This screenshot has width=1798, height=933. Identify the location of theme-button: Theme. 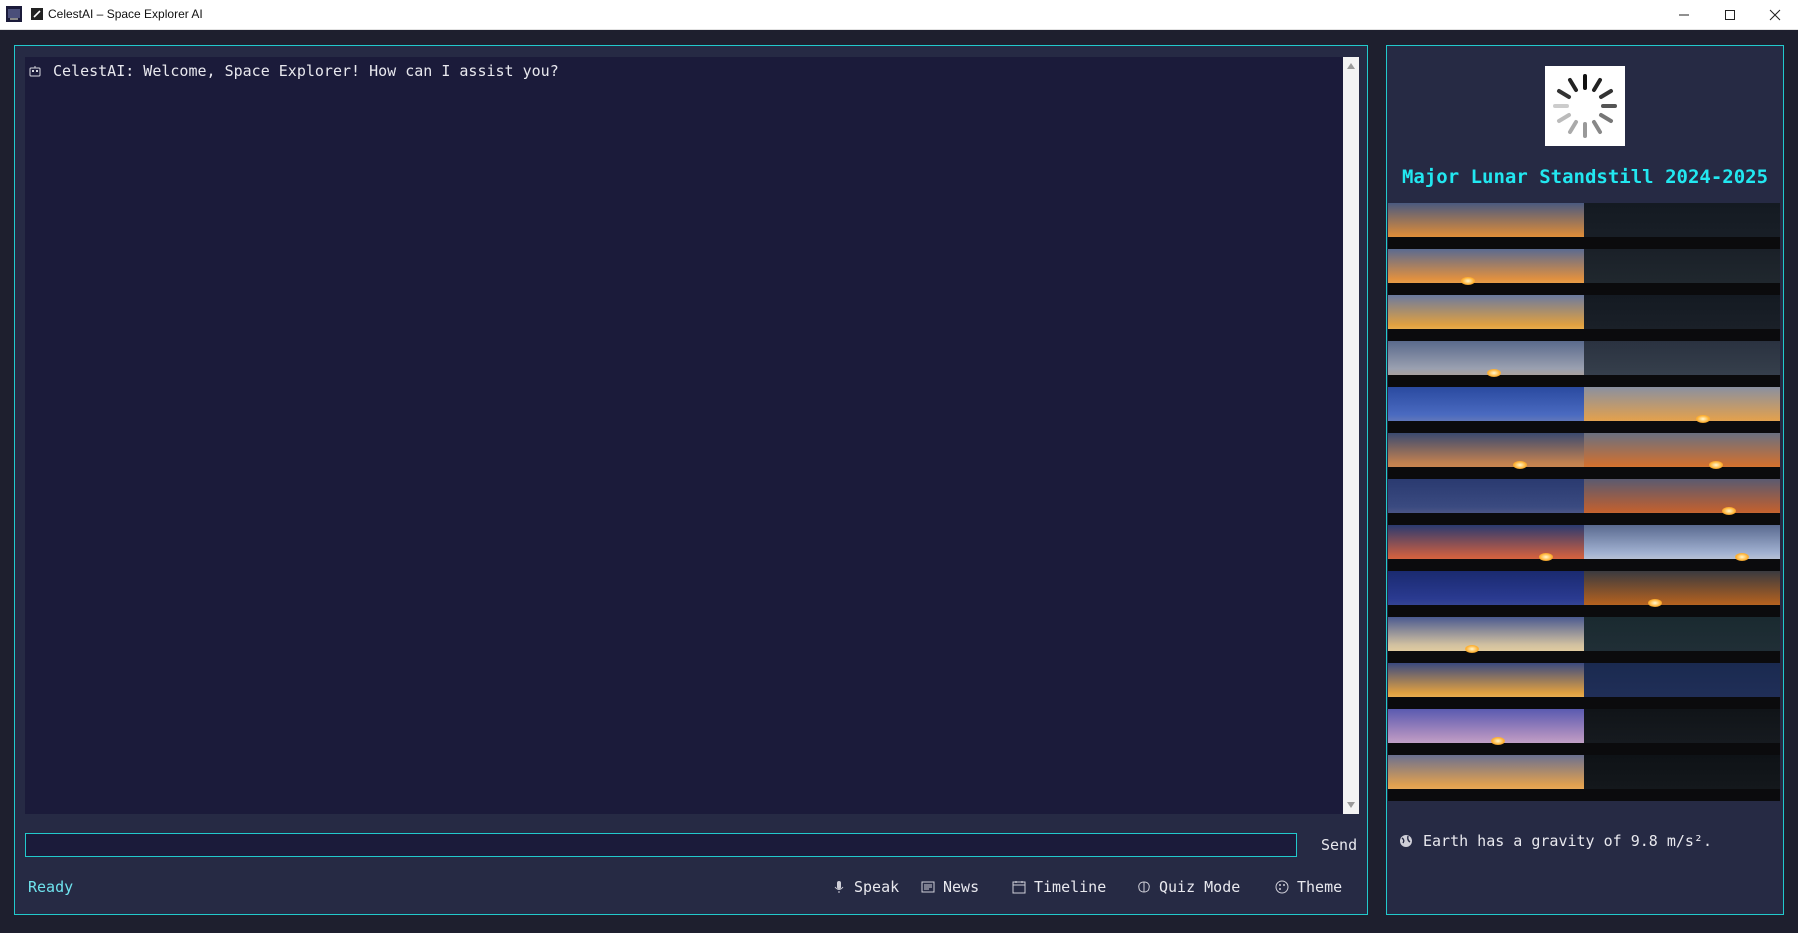
(1308, 887).